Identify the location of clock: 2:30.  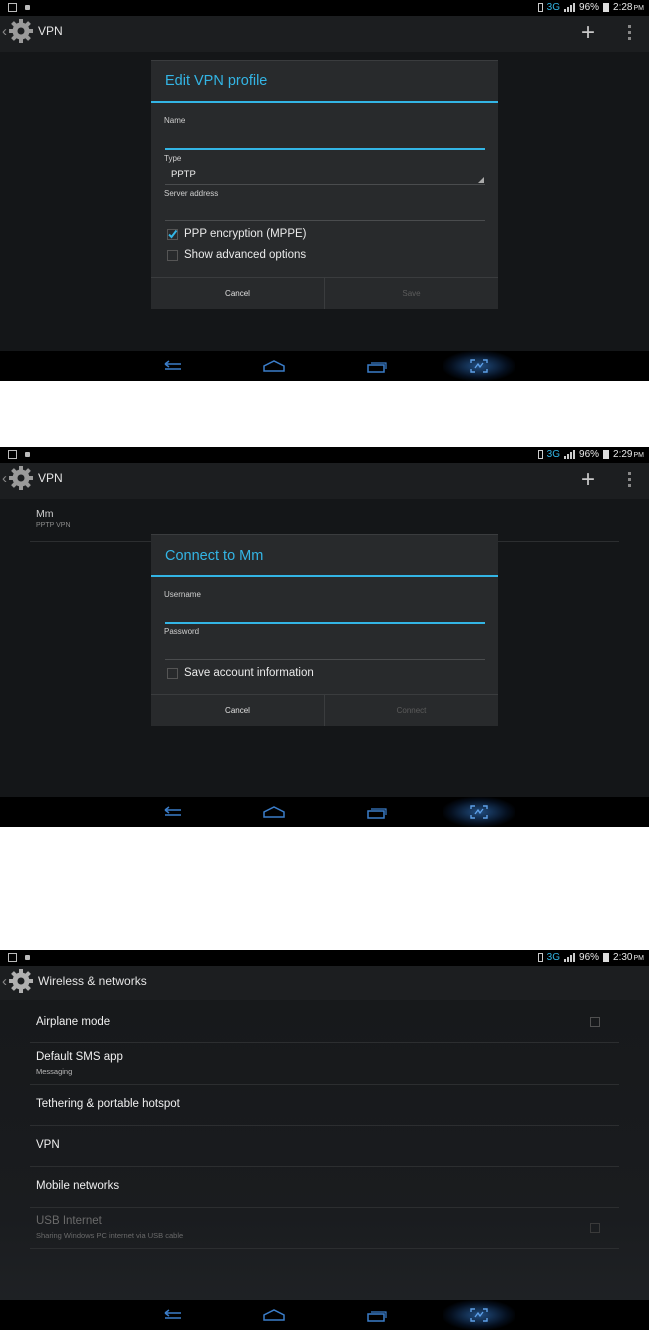
(623, 957).